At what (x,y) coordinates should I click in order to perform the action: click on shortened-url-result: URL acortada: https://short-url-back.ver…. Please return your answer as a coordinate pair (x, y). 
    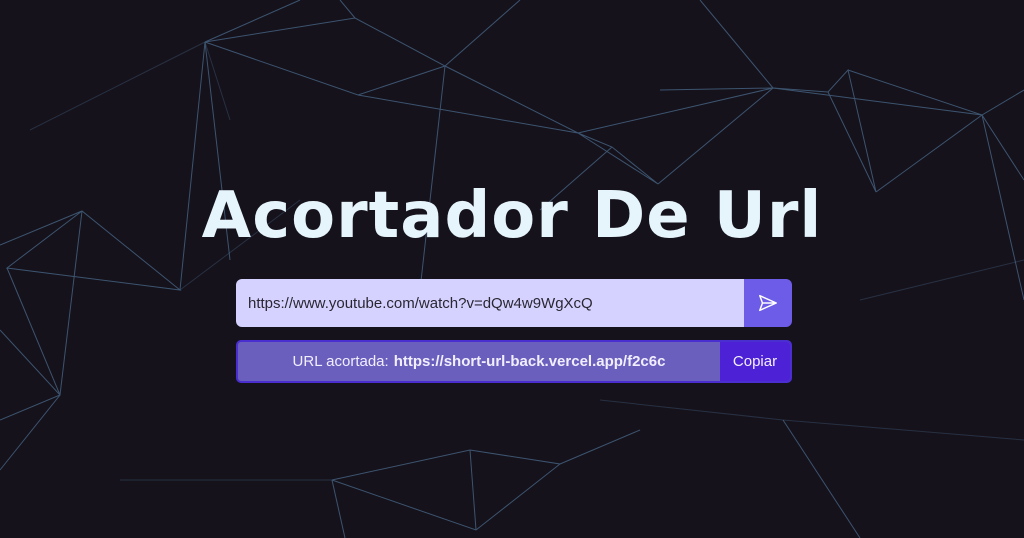
    Looking at the image, I should click on (514, 361).